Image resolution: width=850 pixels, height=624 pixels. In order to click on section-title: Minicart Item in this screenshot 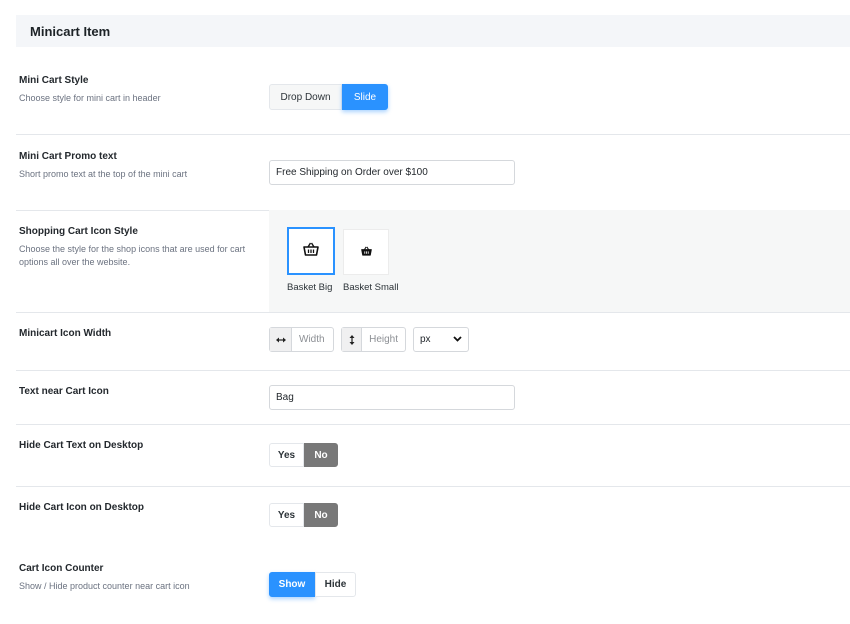, I will do `click(70, 31)`.